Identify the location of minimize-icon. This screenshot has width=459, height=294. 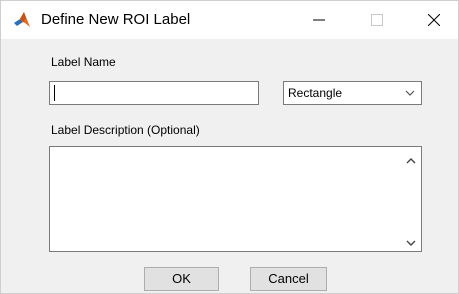
(319, 20).